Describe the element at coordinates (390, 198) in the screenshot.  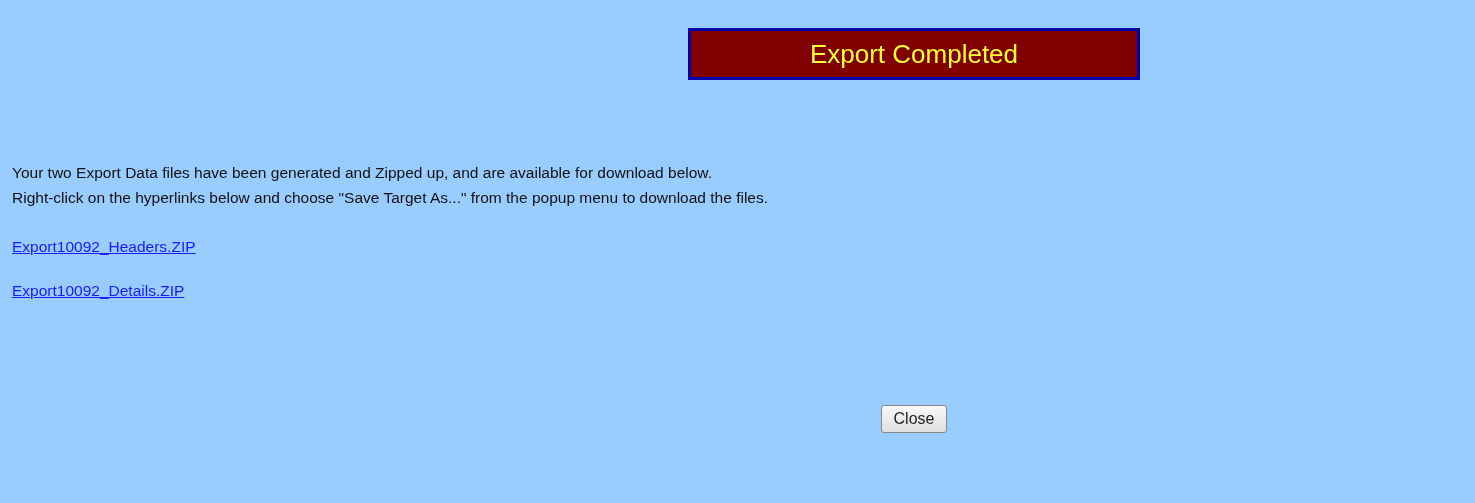
I see `instruction-text: Right-click on the hyperlinks below and choose "Save Target As..." from the popup menu to download the files.` at that location.